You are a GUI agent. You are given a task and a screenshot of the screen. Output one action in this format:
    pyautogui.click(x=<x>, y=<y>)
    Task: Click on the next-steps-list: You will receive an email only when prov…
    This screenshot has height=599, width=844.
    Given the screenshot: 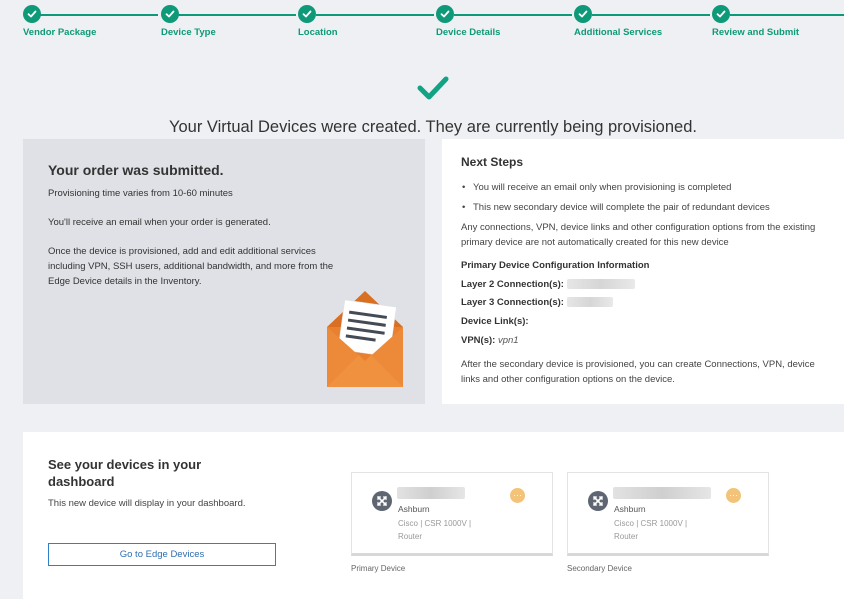 What is the action you would take?
    pyautogui.click(x=646, y=202)
    